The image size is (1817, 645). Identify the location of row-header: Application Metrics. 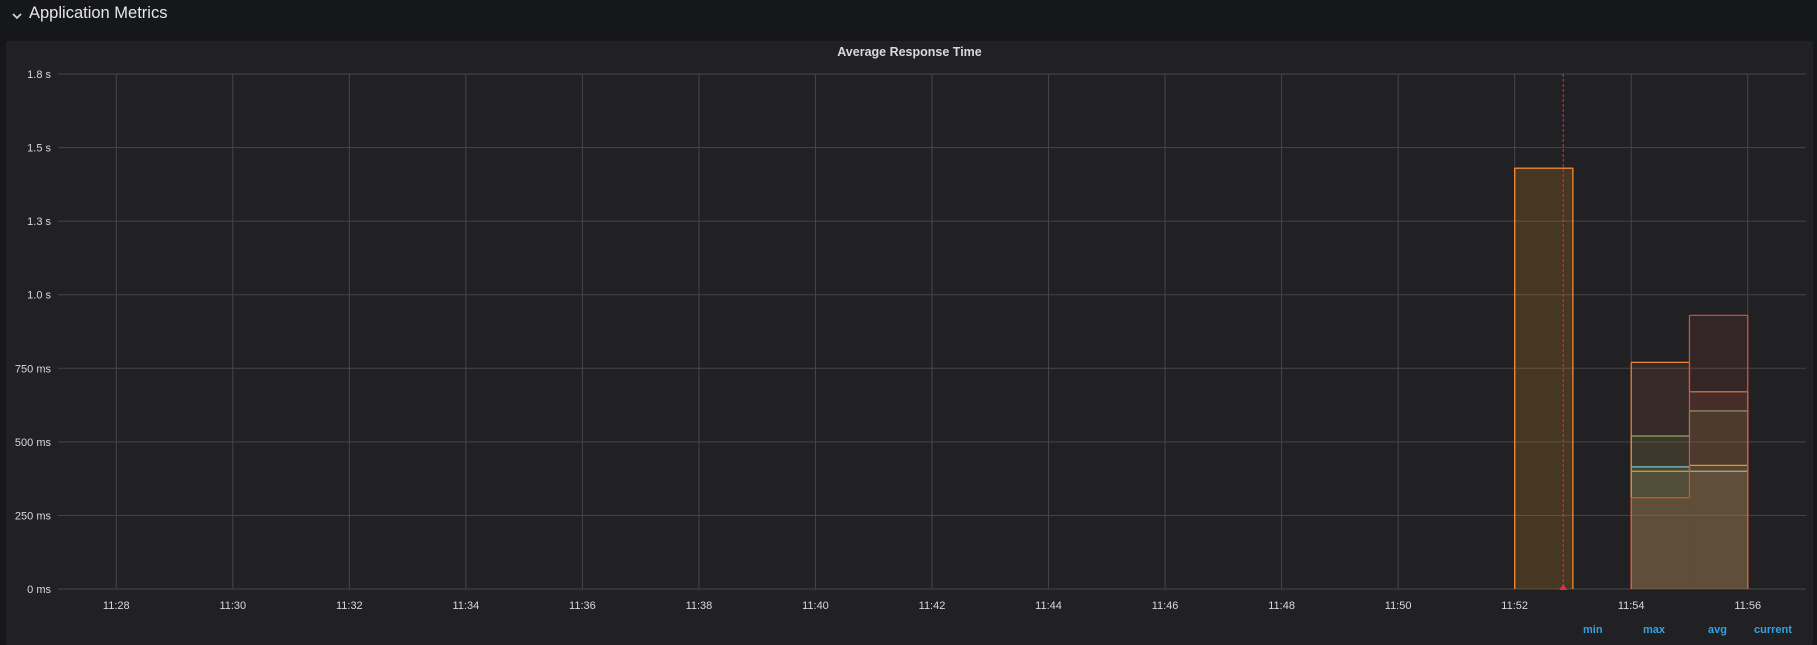
(908, 17).